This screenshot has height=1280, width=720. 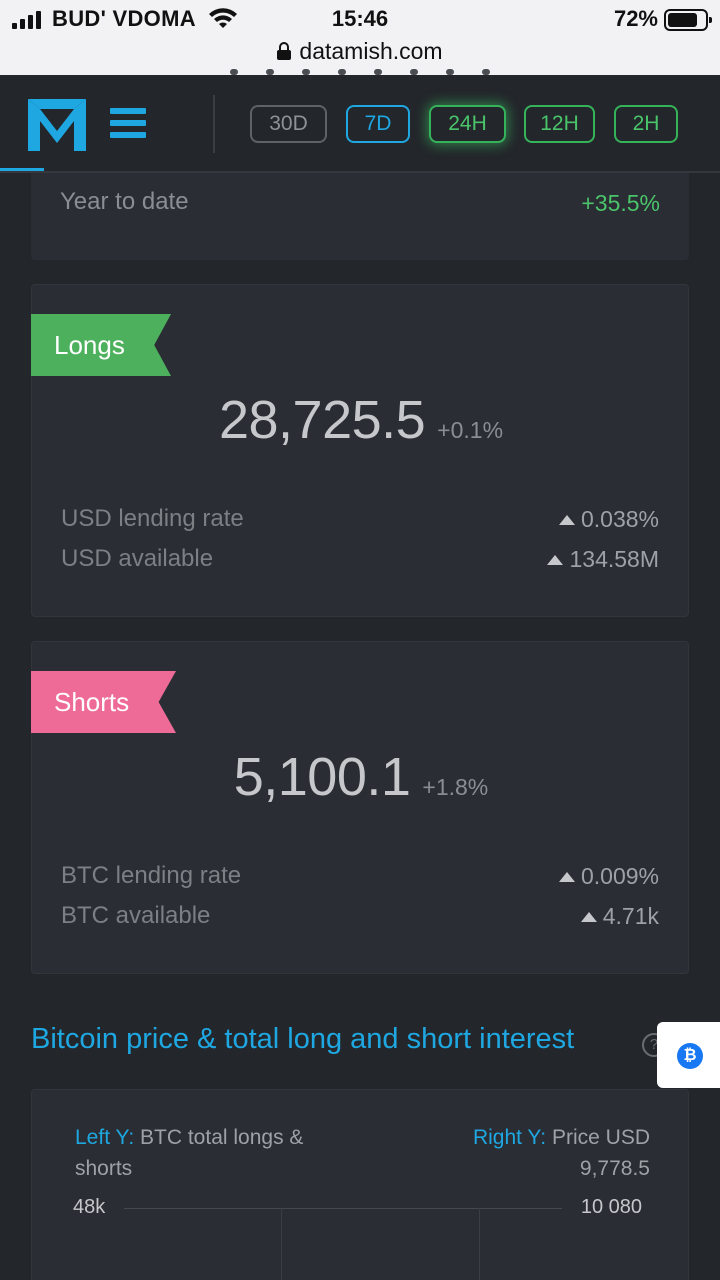 What do you see at coordinates (360, 919) in the screenshot?
I see `stat-row-btc-available: BTC available 4.71k` at bounding box center [360, 919].